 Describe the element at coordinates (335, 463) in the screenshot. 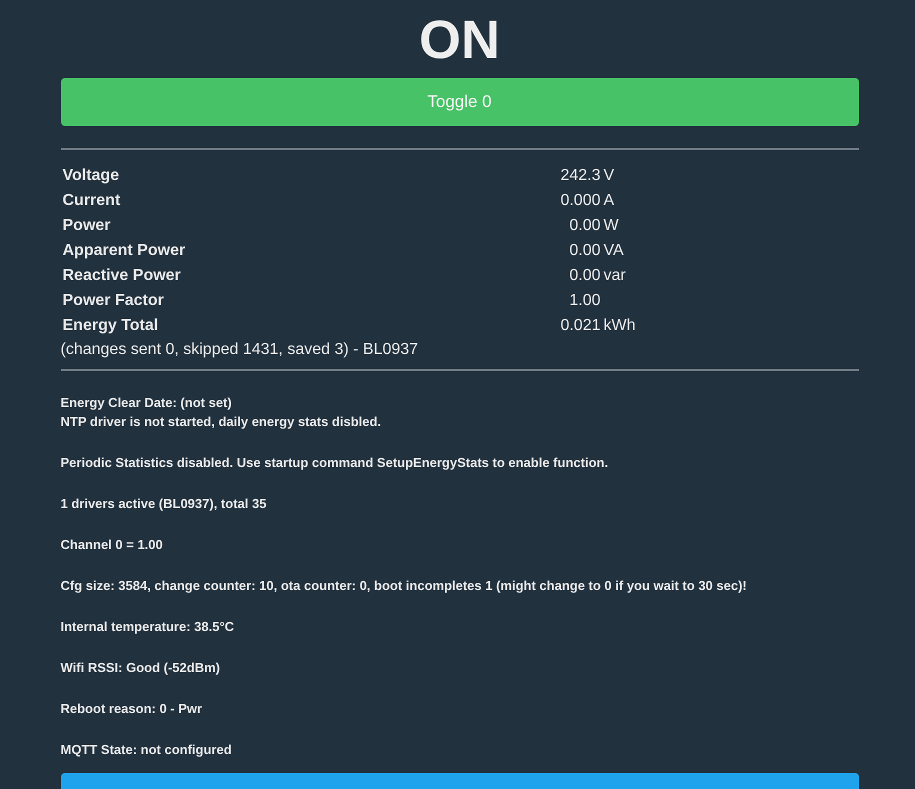

I see `info-text: Periodic Statistics disabled. Use startup command SetupEnergyStats to enable function.` at that location.